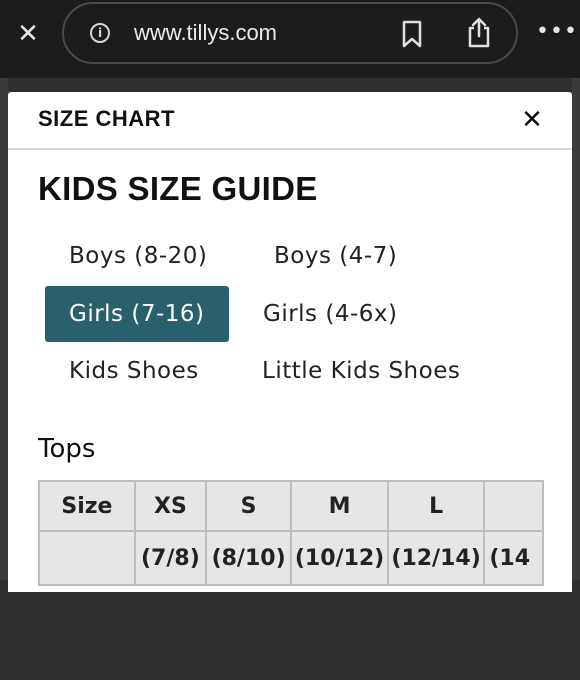  I want to click on tab-girls-4-6x: Girls (4-6x), so click(330, 314).